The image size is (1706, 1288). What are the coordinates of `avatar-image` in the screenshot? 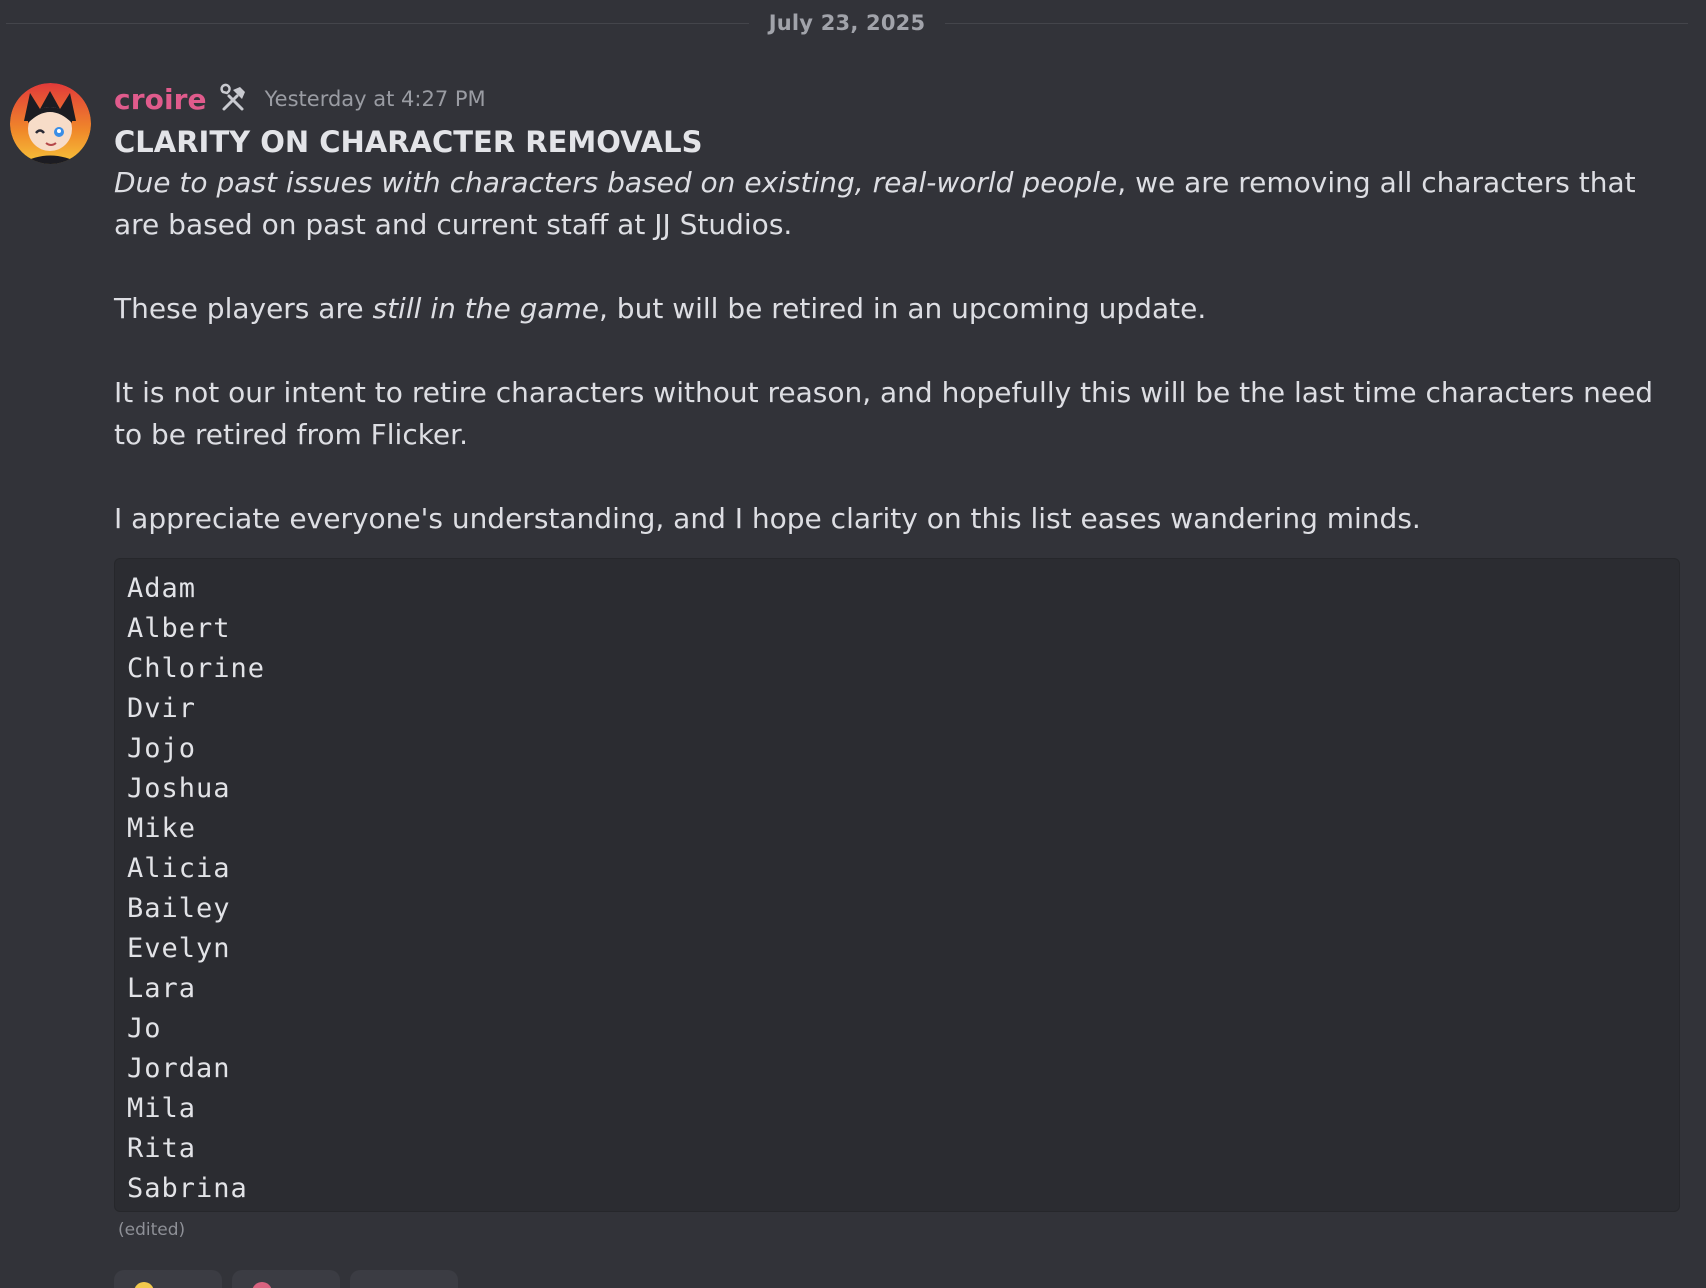 It's located at (50, 123).